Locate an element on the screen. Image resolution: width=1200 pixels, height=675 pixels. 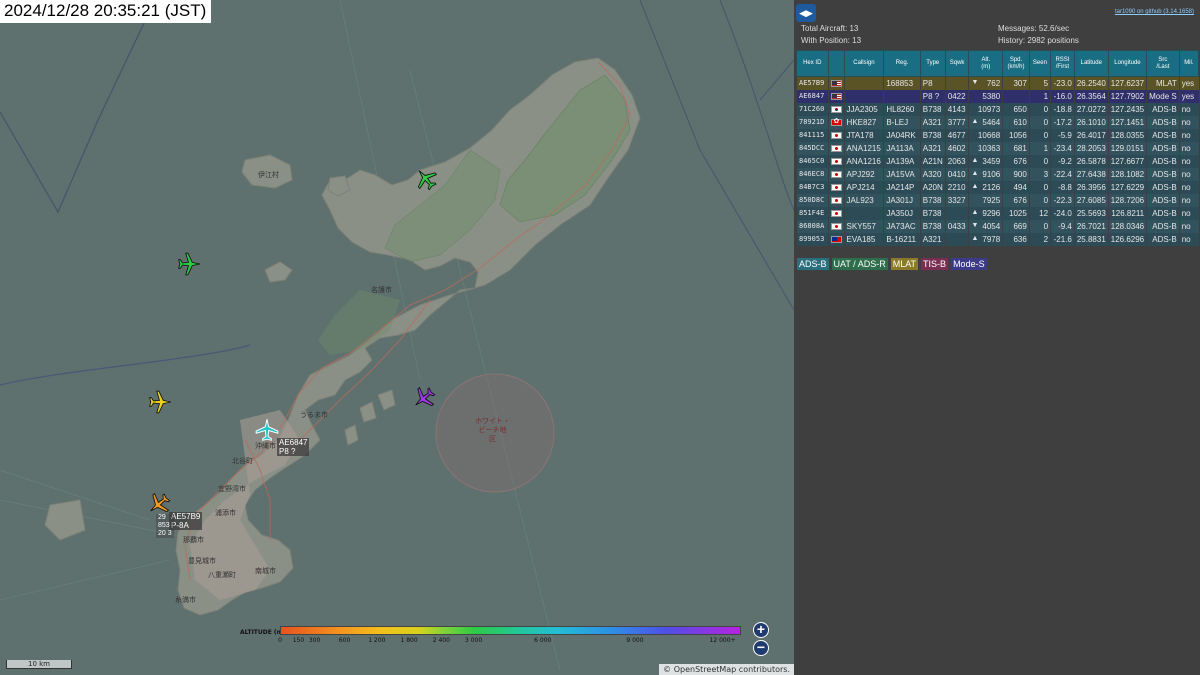
clock-display: 2024/12/28 20:35:21 (JST) is located at coordinates (106, 11).